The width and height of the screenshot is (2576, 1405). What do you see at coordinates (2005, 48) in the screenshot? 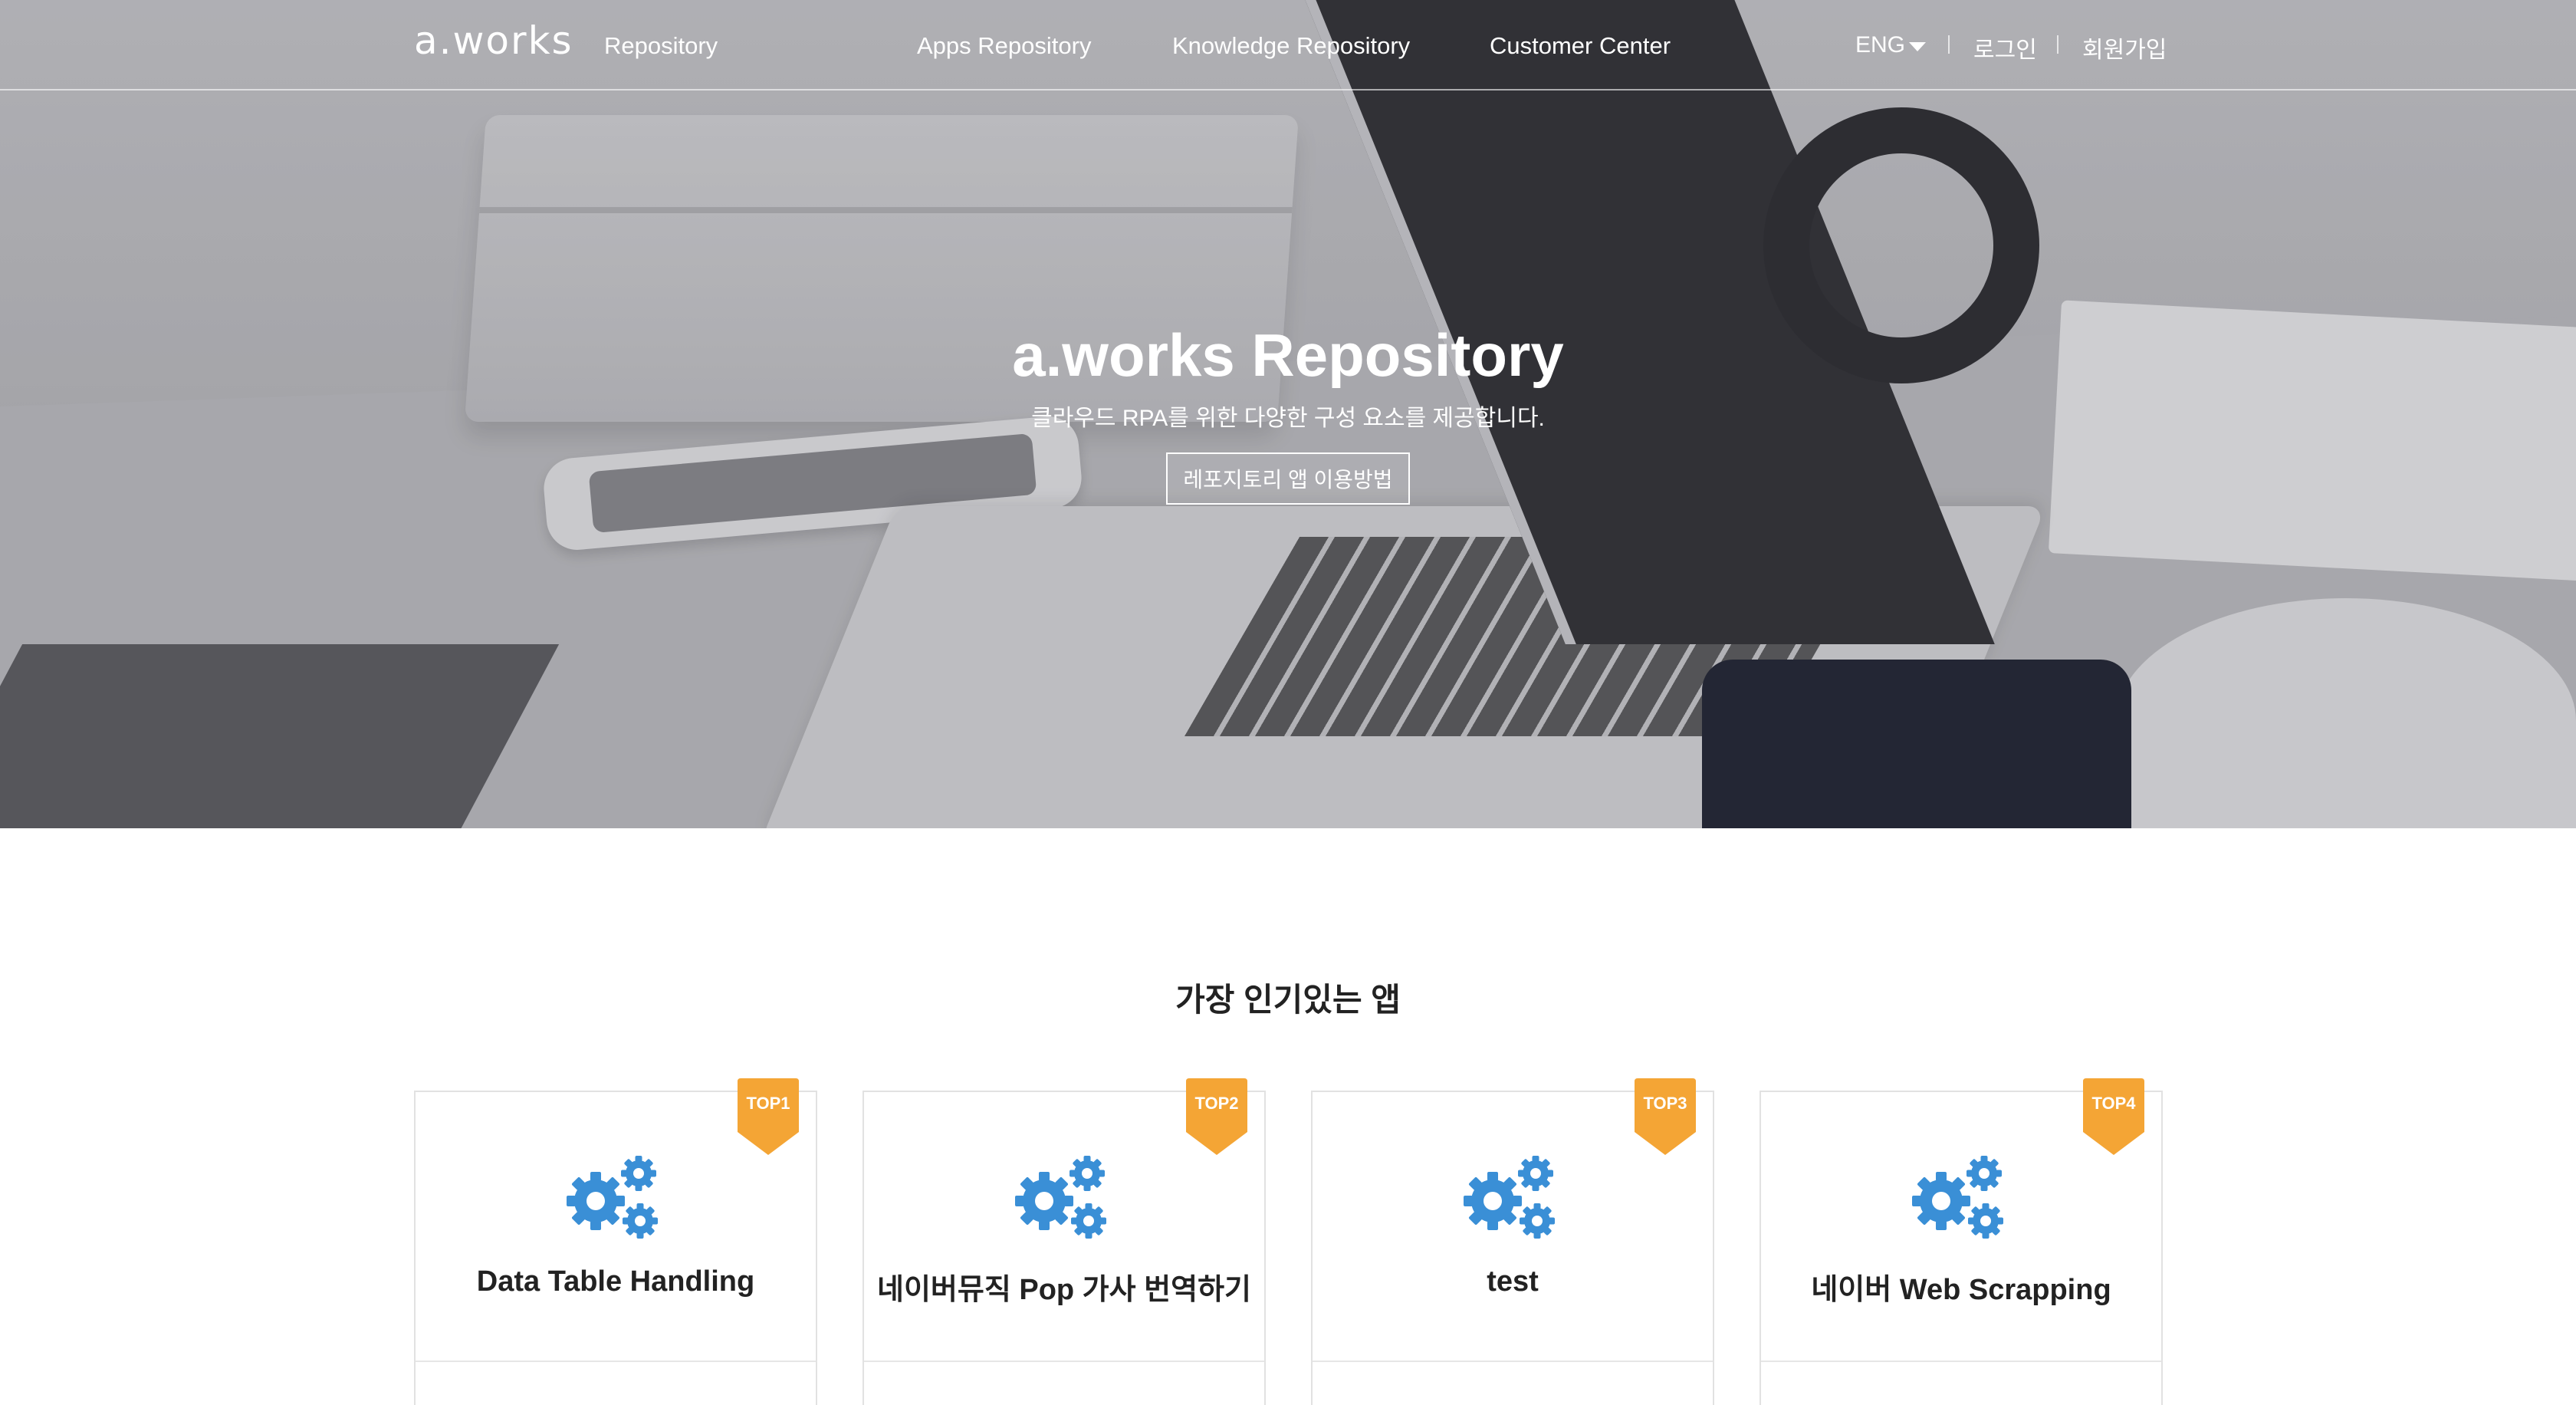
I see `login-link: 로그인` at bounding box center [2005, 48].